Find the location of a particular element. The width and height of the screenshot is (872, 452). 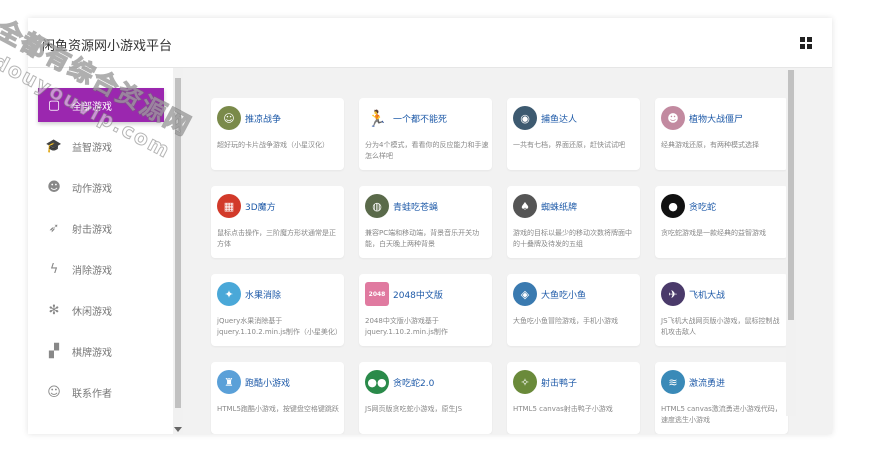

sidebar-item-label: 消除游戏 is located at coordinates (92, 271).